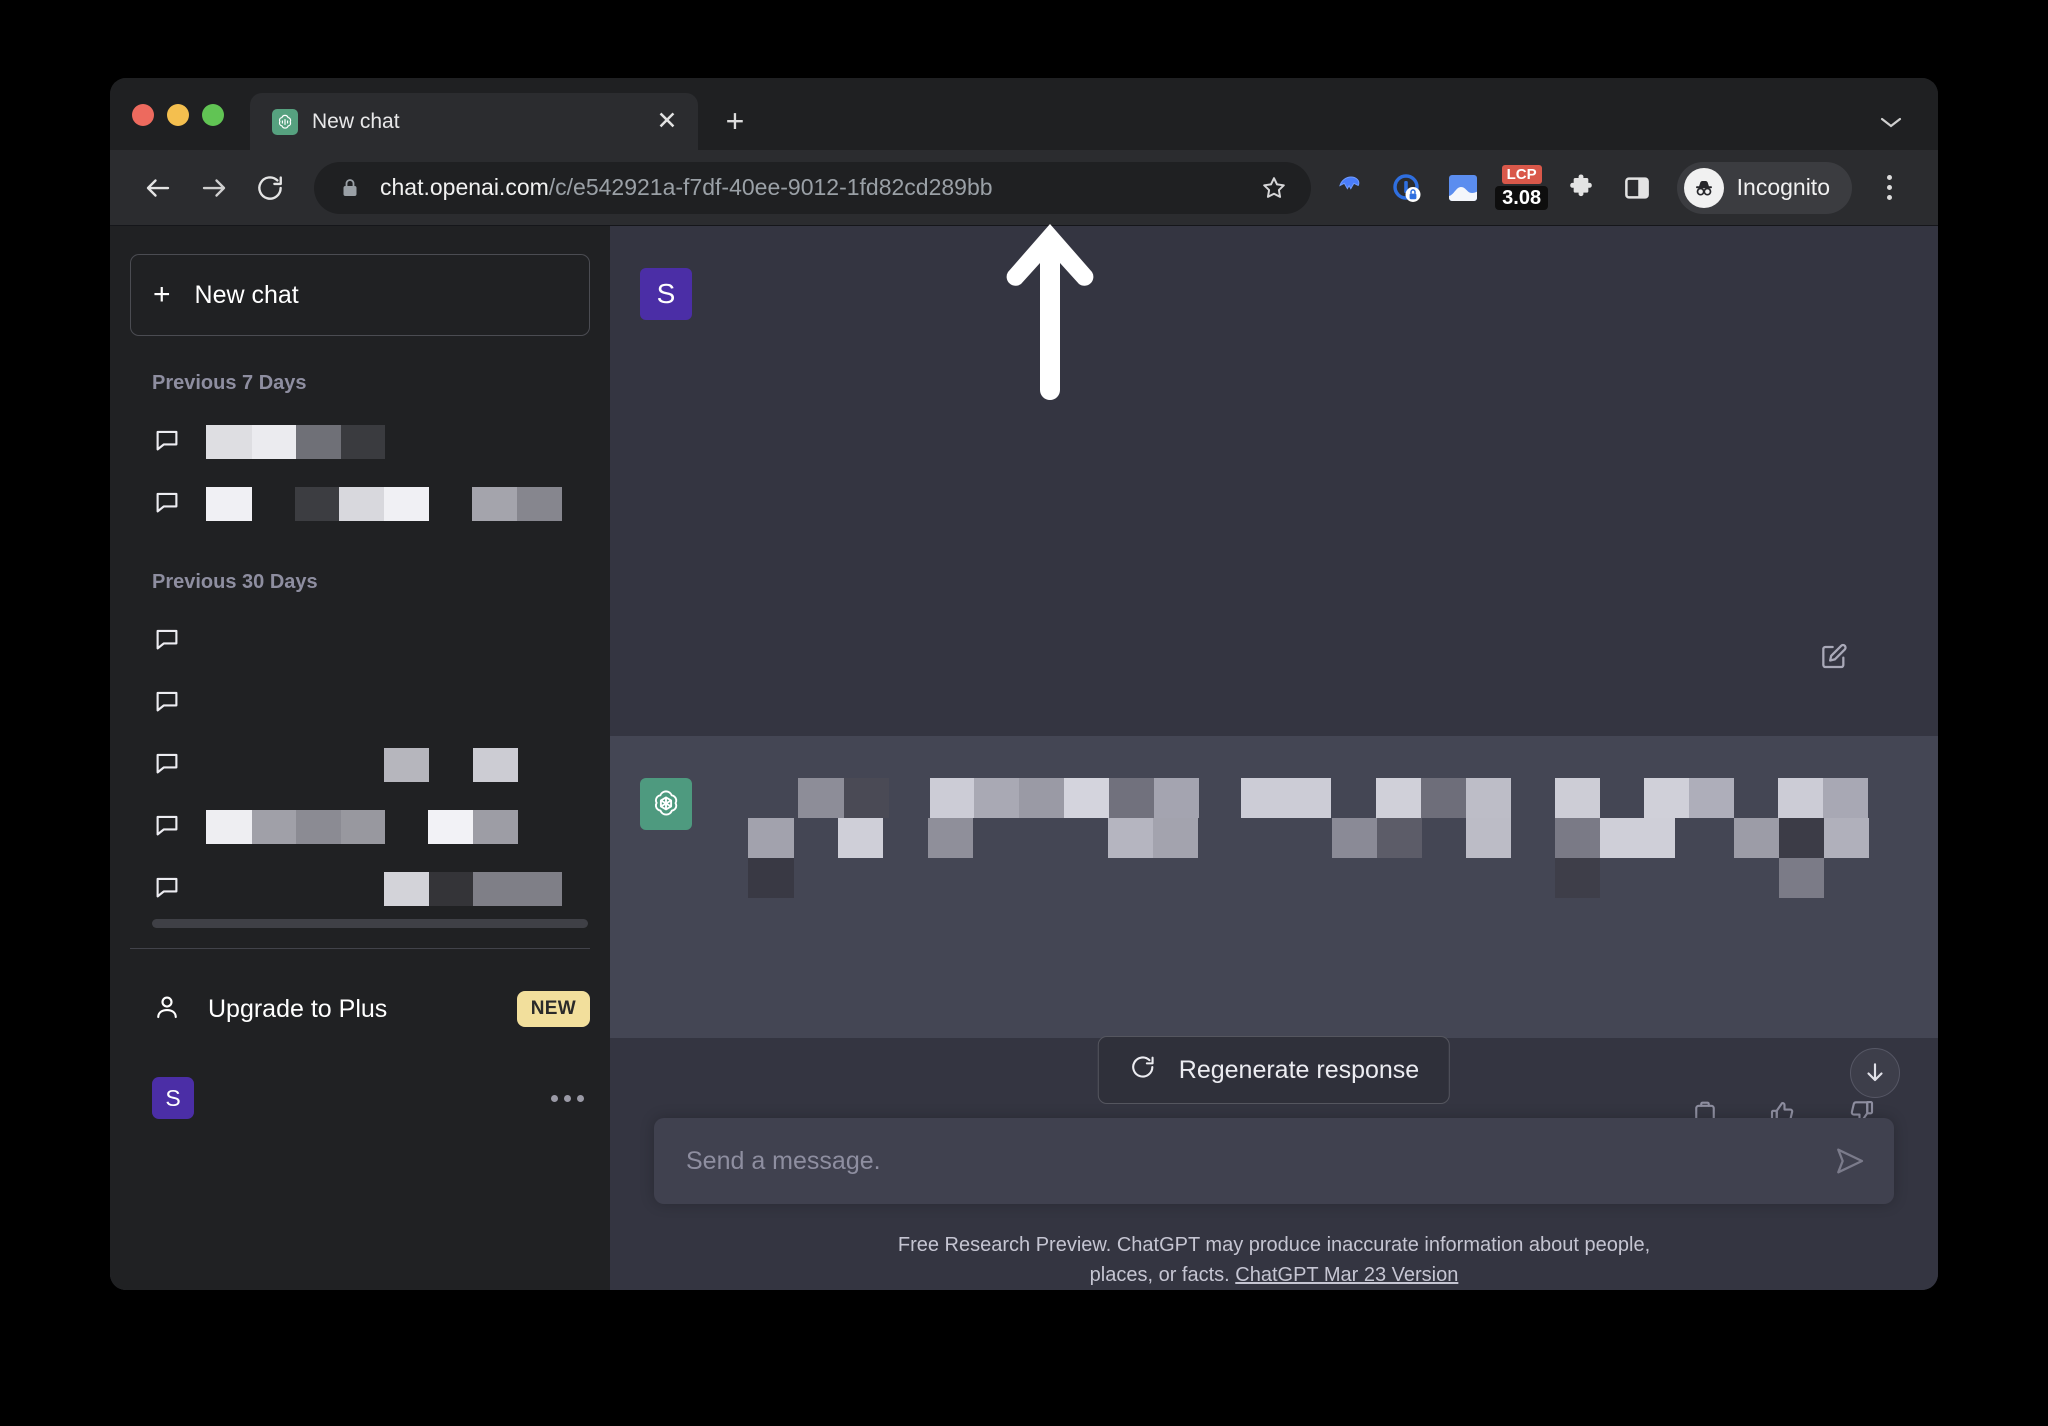 Image resolution: width=2048 pixels, height=1426 pixels. What do you see at coordinates (1783, 187) in the screenshot?
I see `profile-label: Incognito` at bounding box center [1783, 187].